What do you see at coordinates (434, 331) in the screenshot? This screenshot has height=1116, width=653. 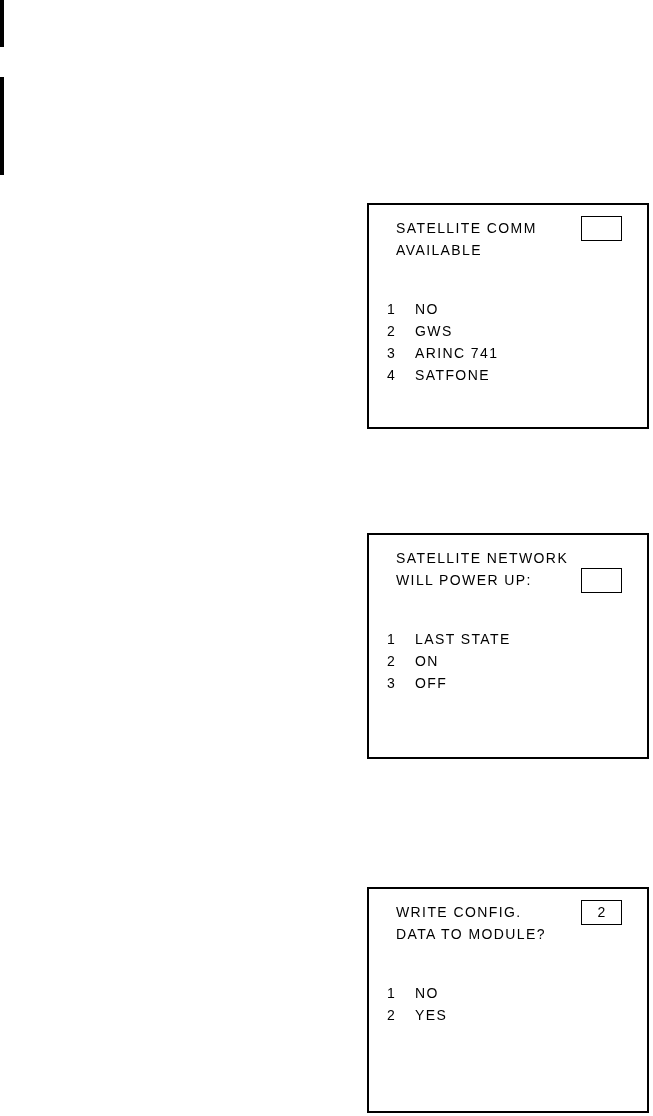 I see `option-label: GWS` at bounding box center [434, 331].